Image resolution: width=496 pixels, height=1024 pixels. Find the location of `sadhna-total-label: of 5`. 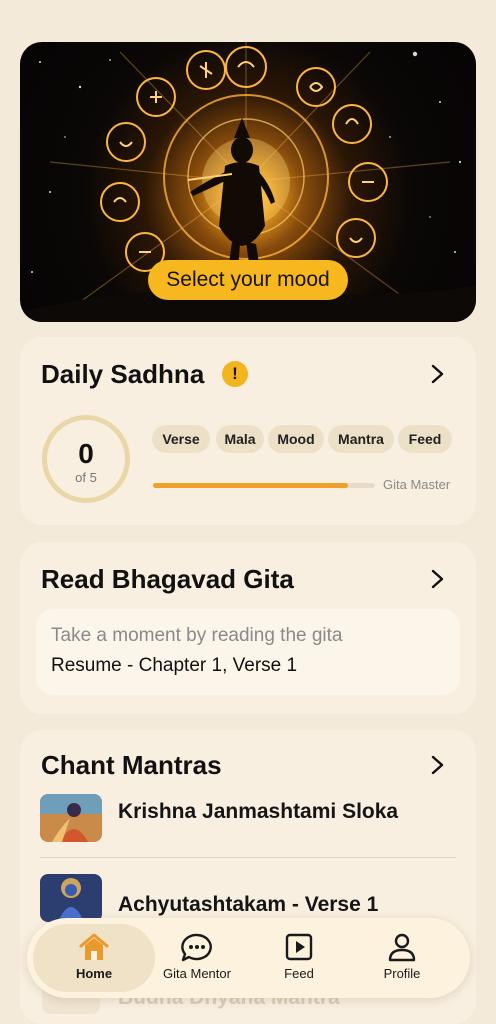

sadhna-total-label: of 5 is located at coordinates (86, 477).